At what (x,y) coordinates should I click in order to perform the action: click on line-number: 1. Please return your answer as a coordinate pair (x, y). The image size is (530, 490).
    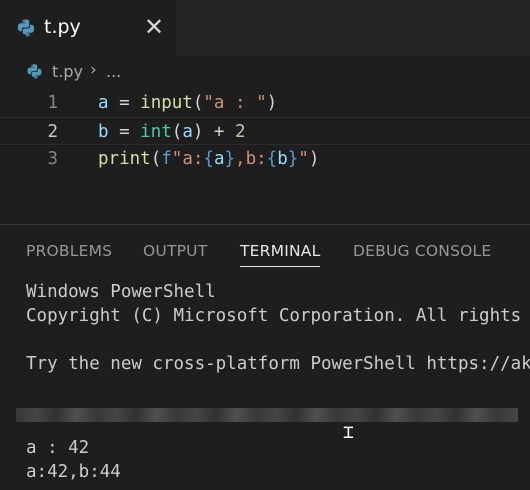
    Looking at the image, I should click on (52, 103).